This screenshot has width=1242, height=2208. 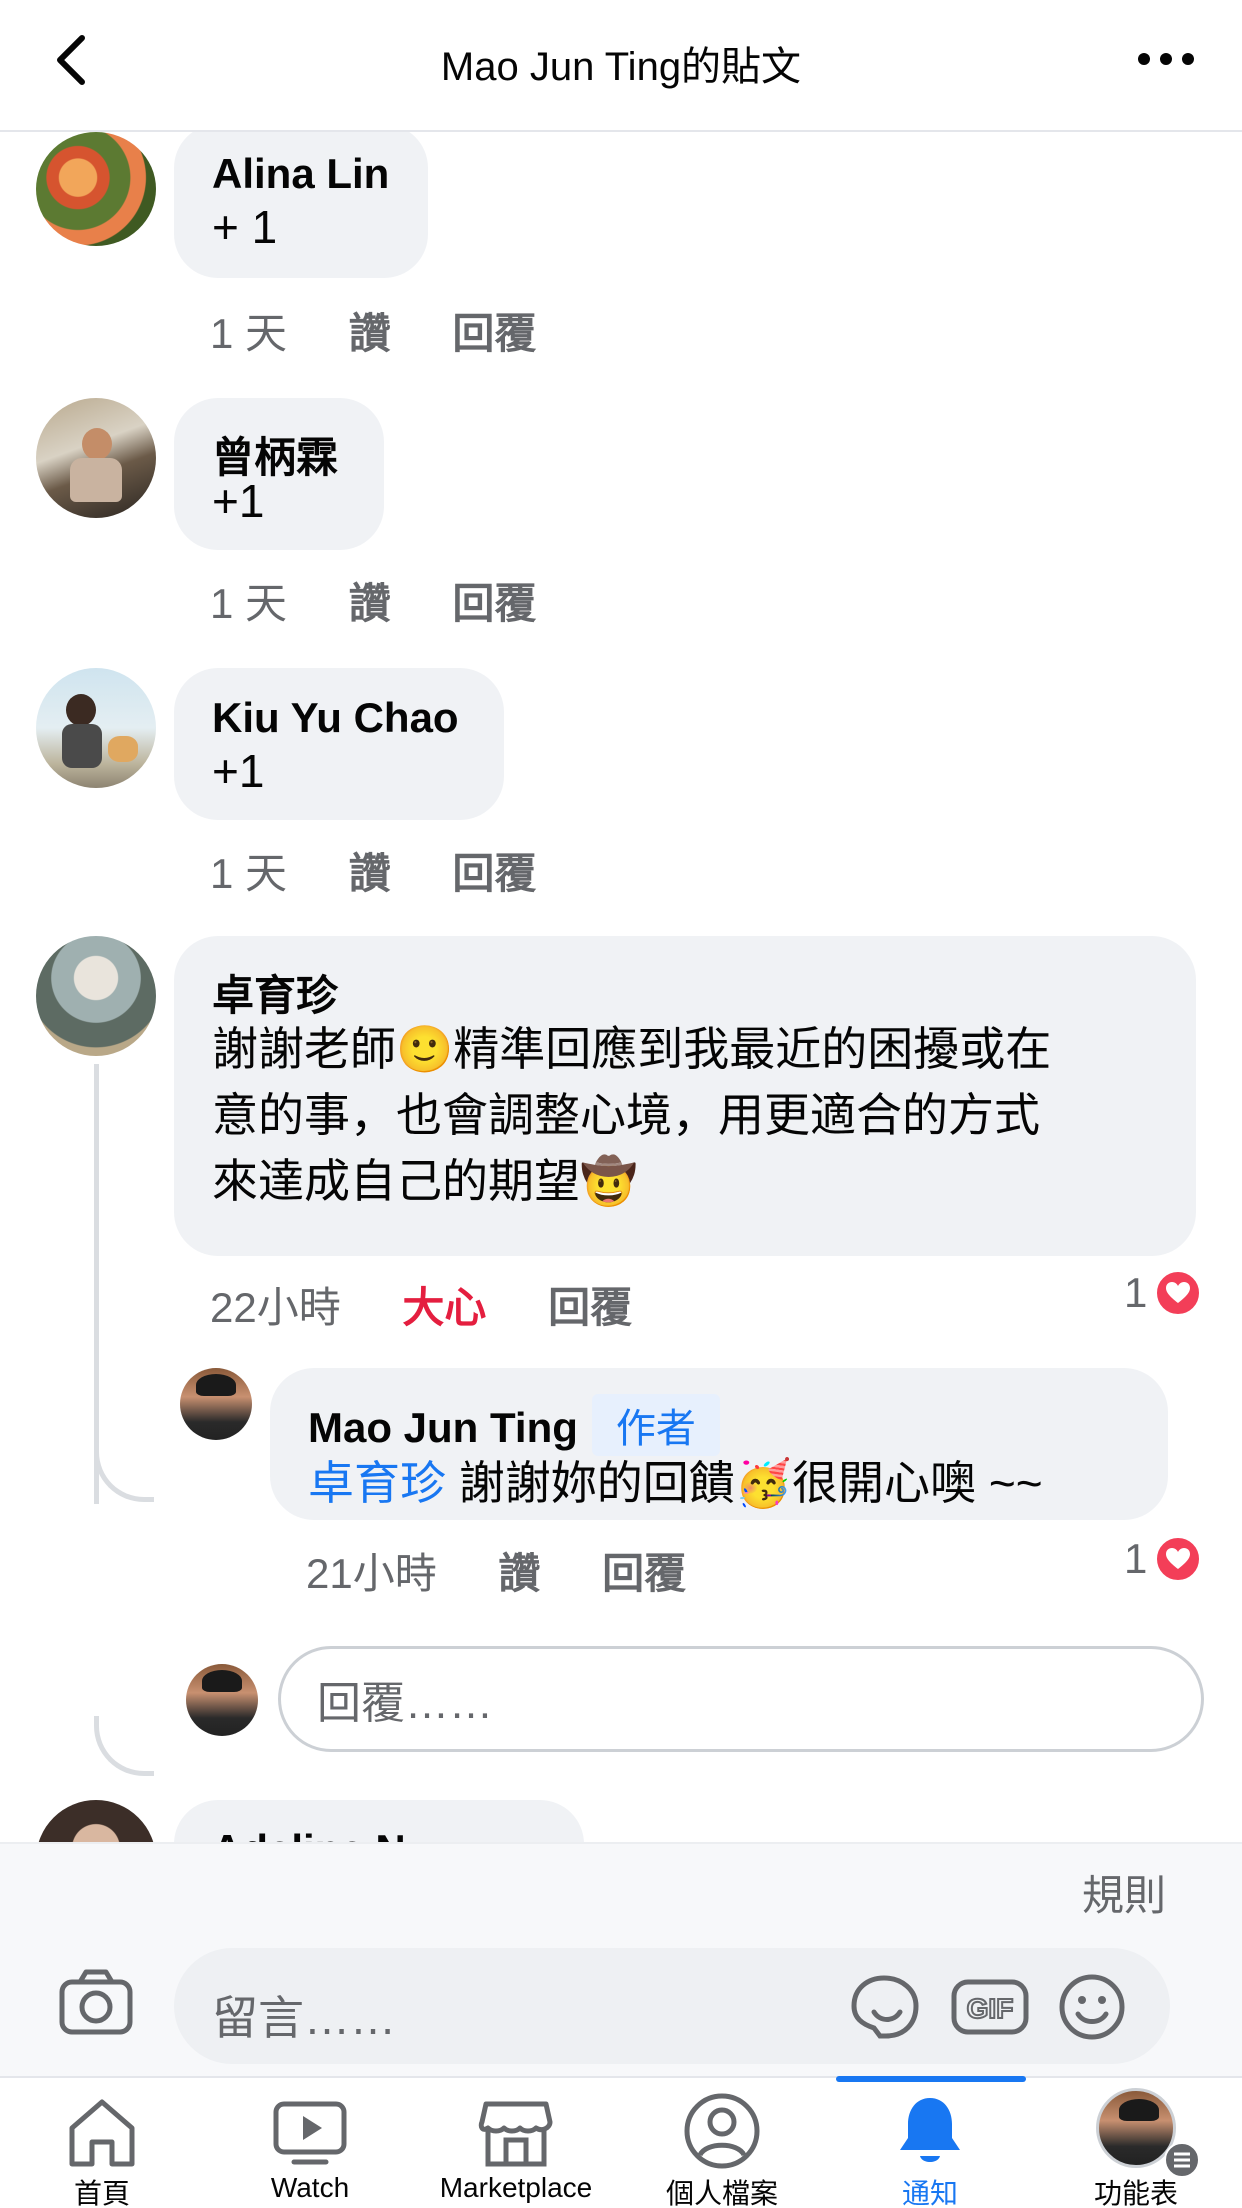 What do you see at coordinates (101, 2193) in the screenshot?
I see `tab-label: 首頁` at bounding box center [101, 2193].